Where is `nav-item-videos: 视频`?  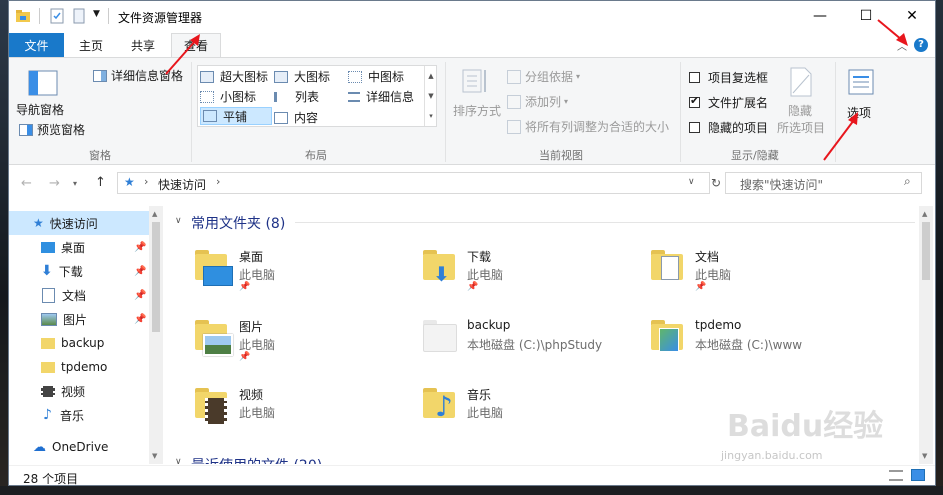 nav-item-videos: 视频 is located at coordinates (79, 391).